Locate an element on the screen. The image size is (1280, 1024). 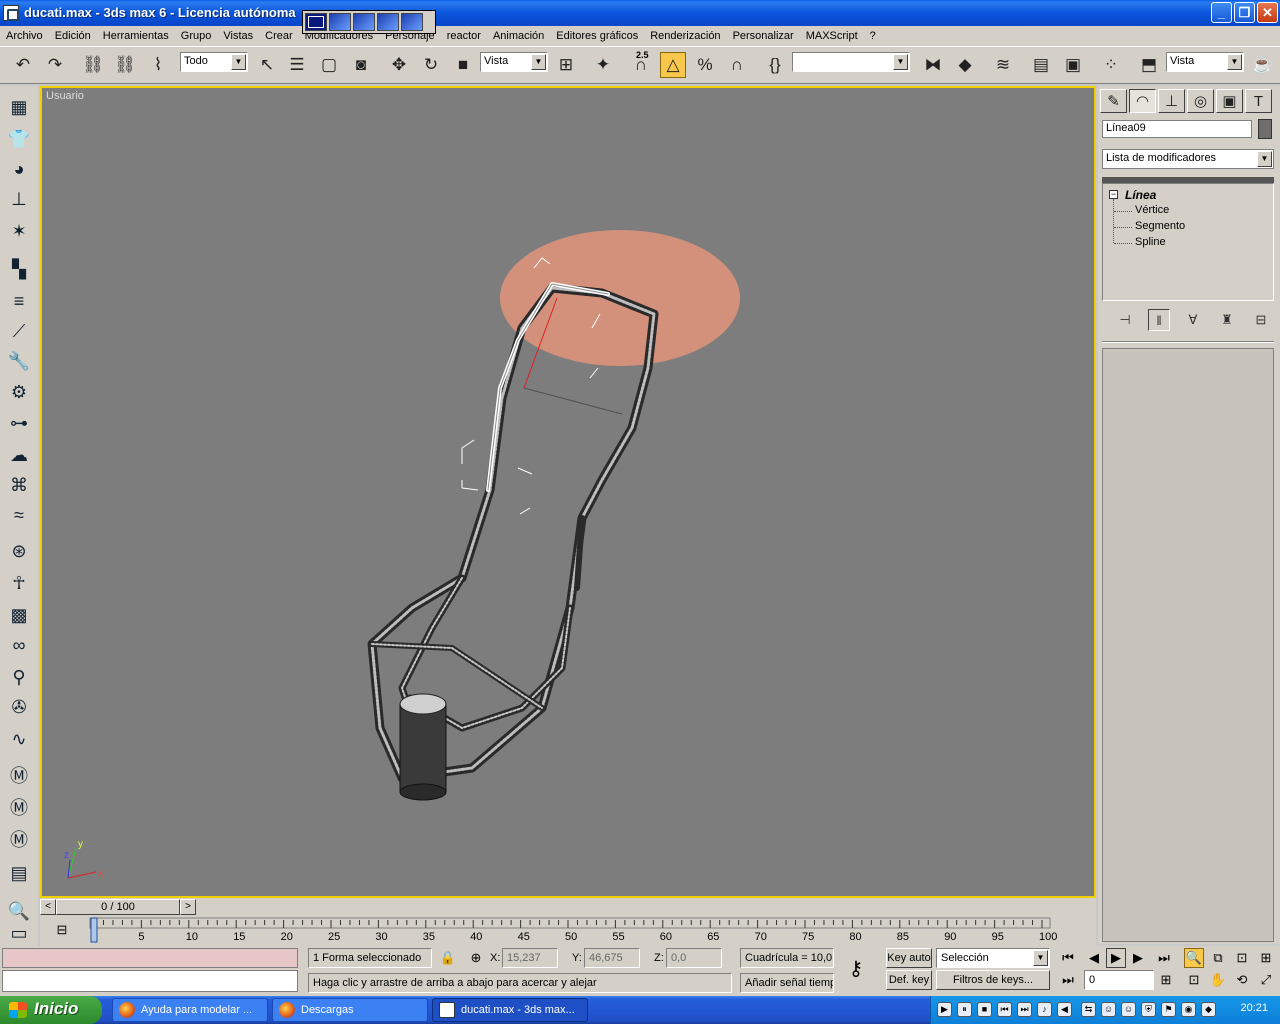
layer-manager-icon: ≋ is located at coordinates (1003, 65).